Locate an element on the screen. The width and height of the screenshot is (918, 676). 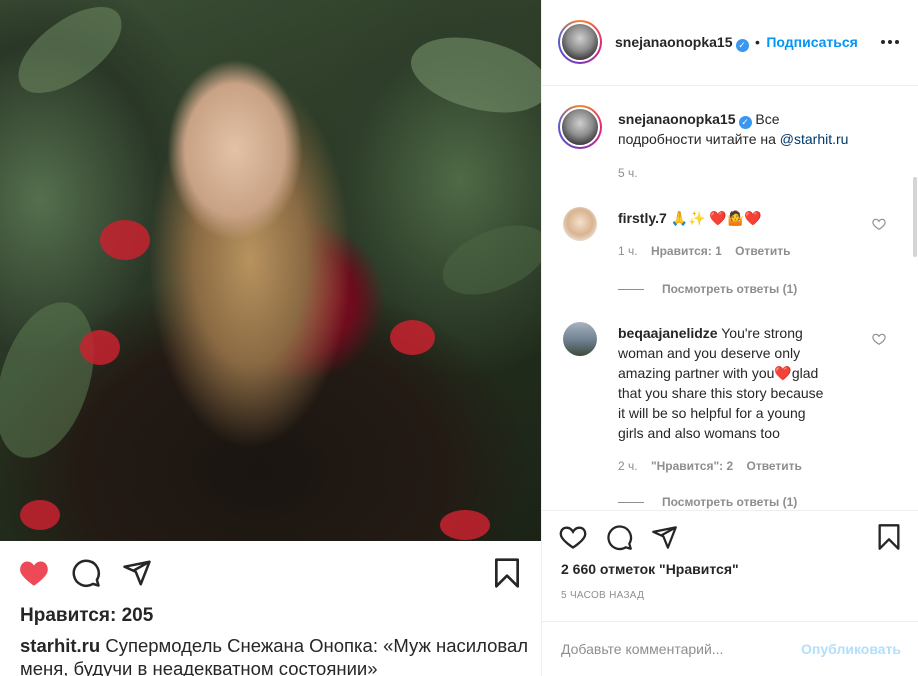
commenter-username: firstly.7 is located at coordinates (642, 218).